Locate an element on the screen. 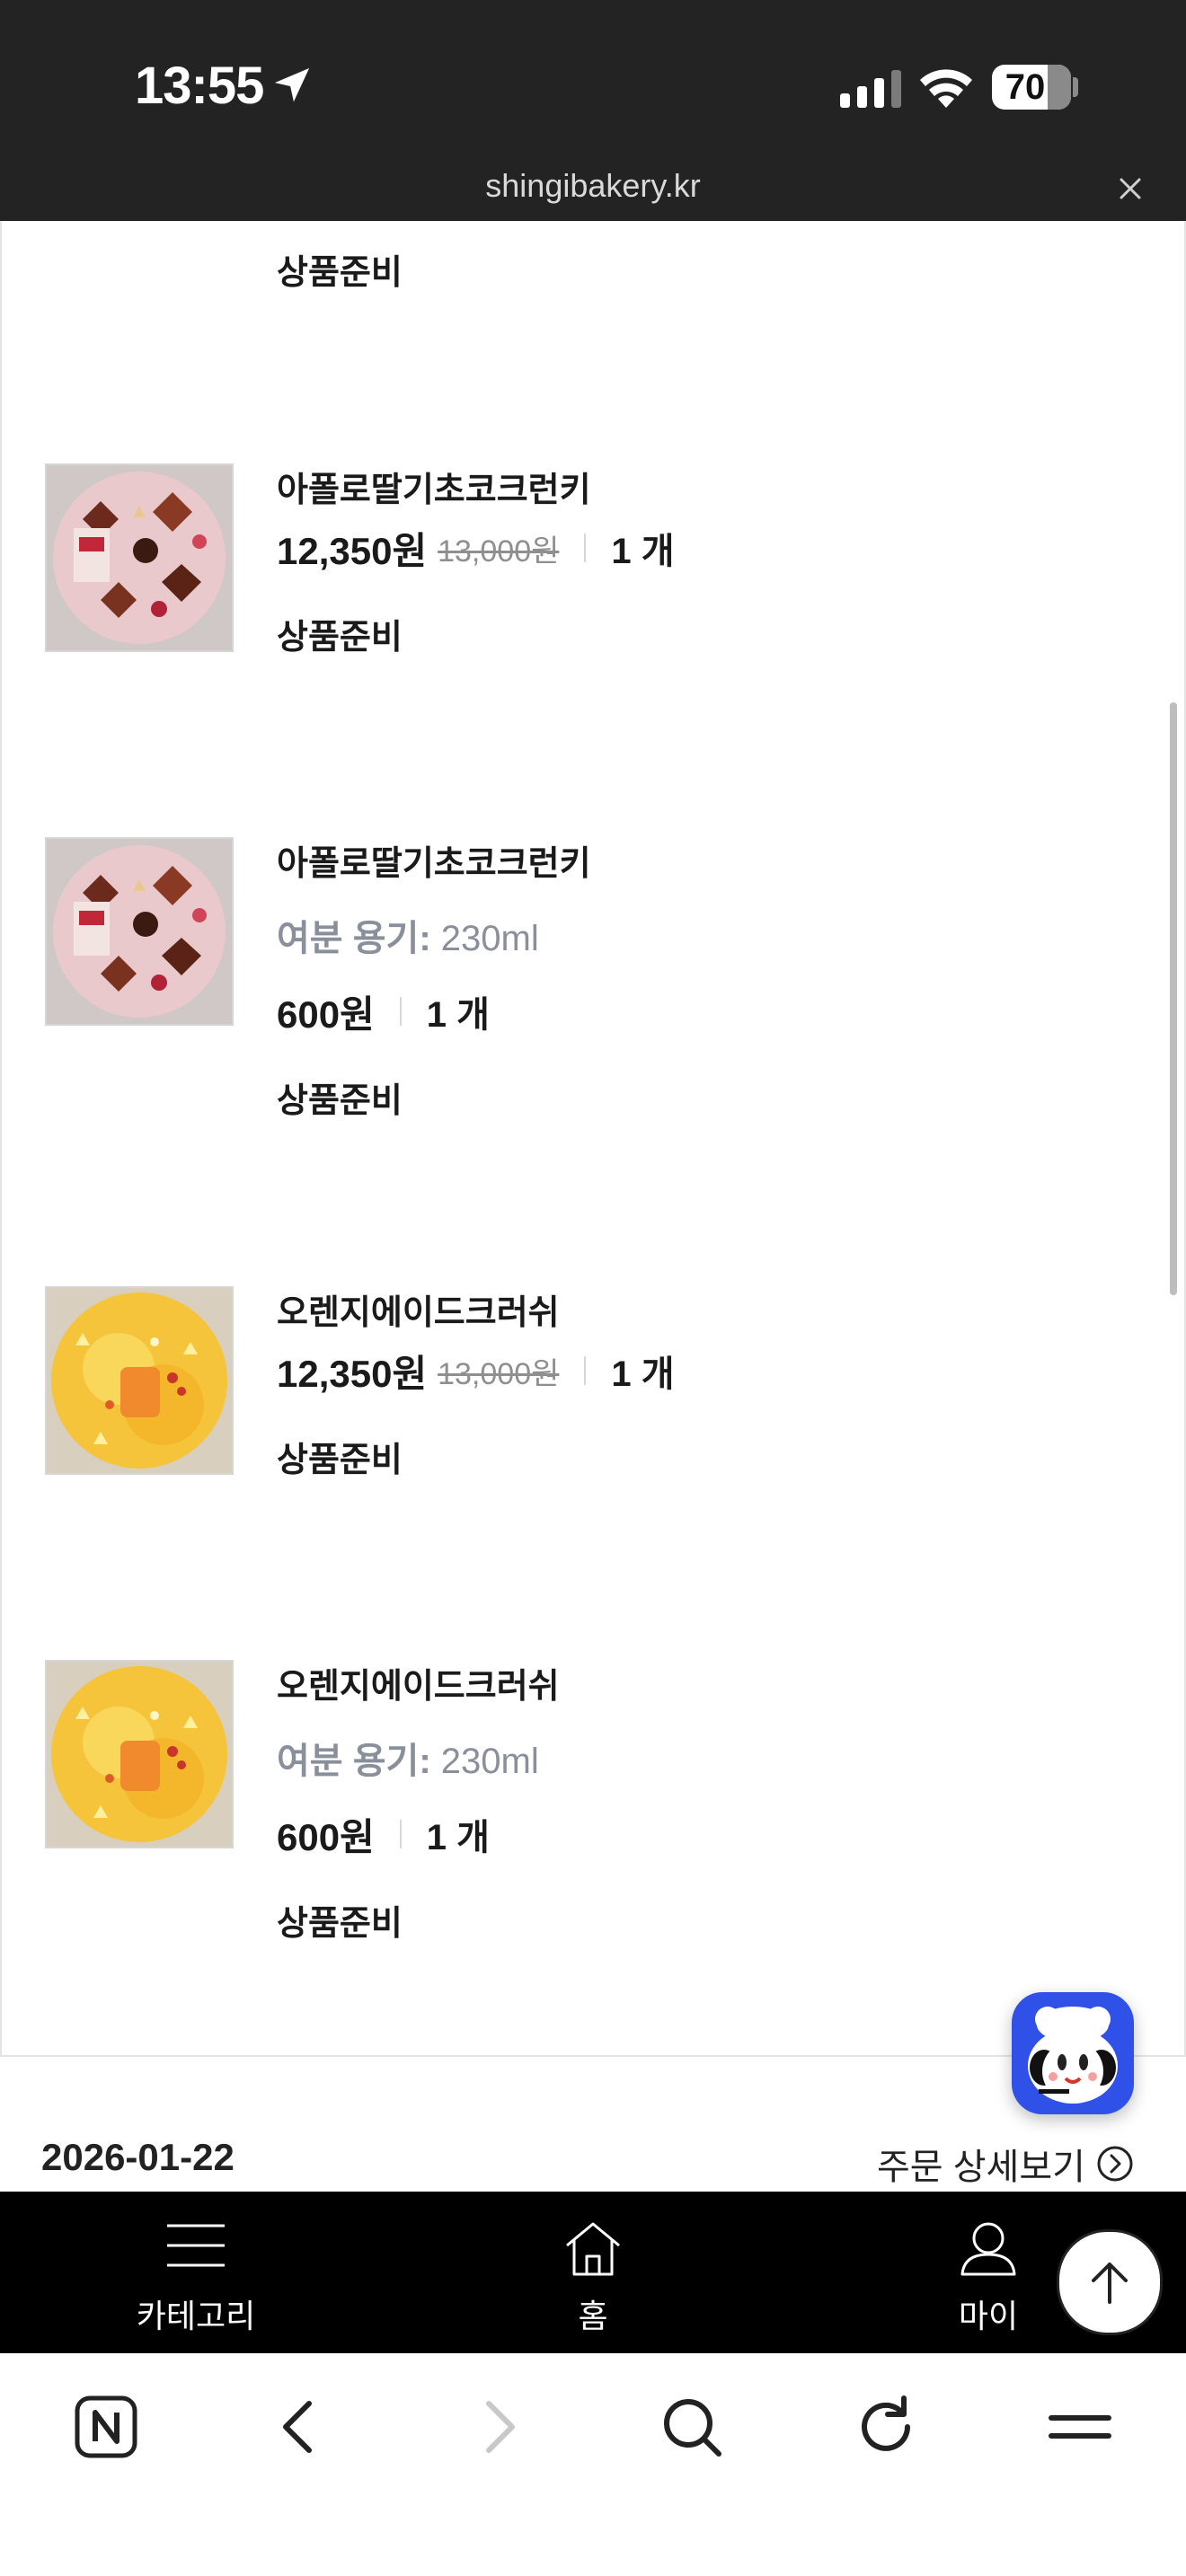 Image resolution: width=1186 pixels, height=2576 pixels. home-icon is located at coordinates (593, 2249).